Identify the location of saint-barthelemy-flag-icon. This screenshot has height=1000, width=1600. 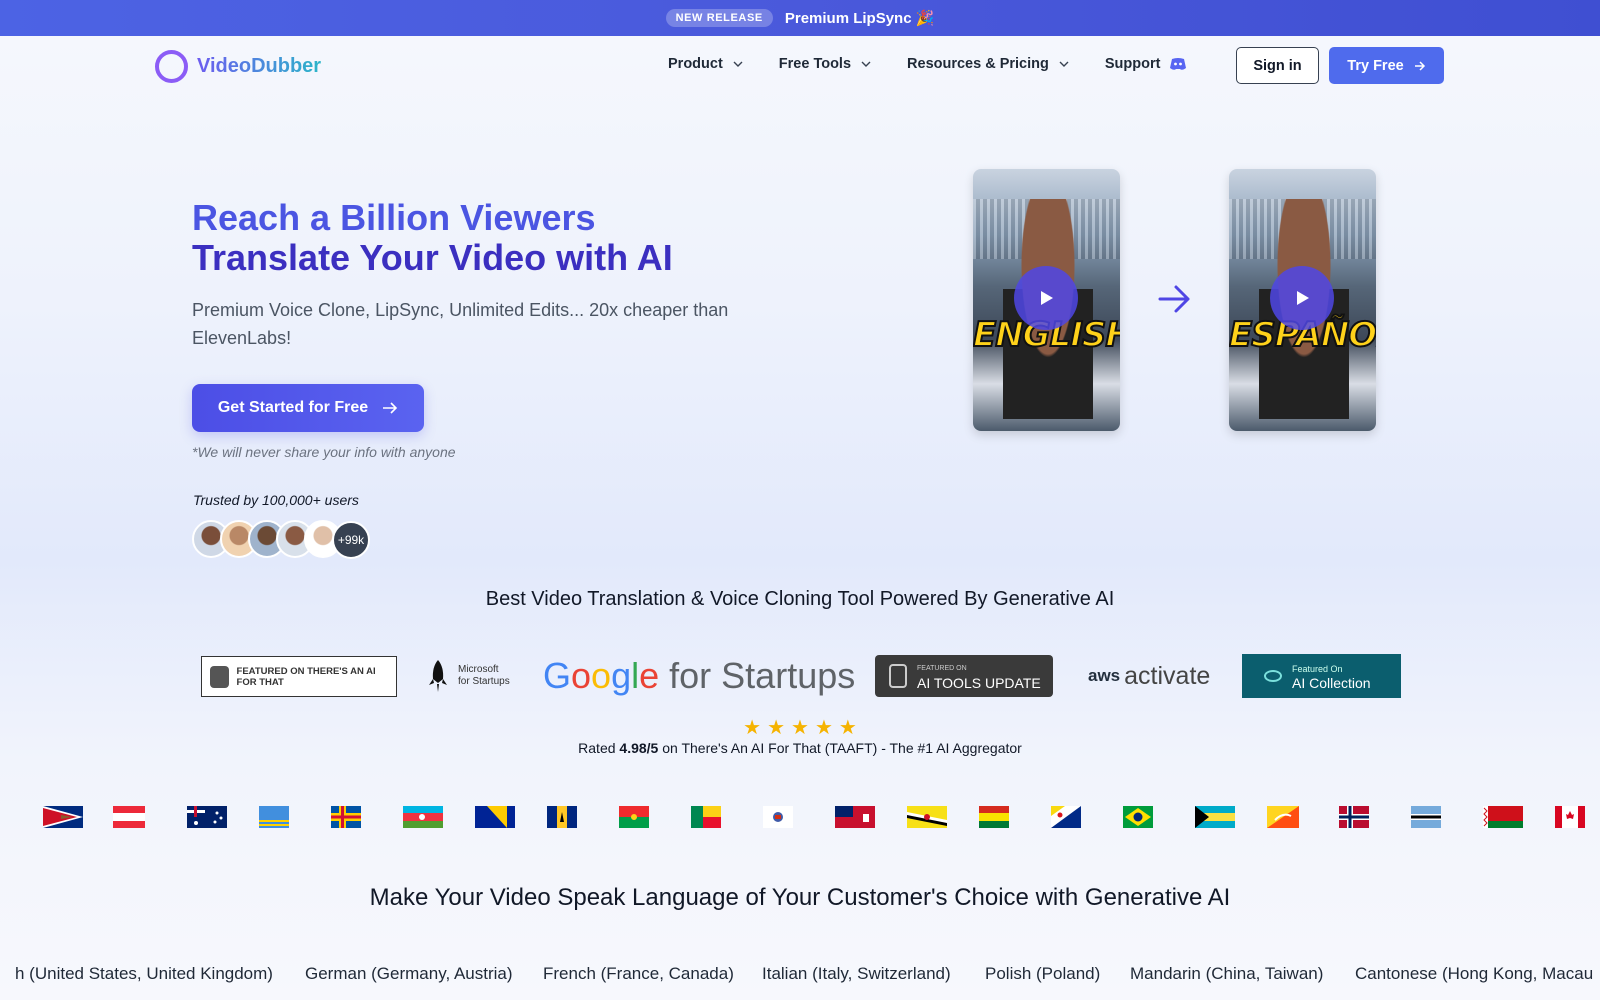
(778, 817).